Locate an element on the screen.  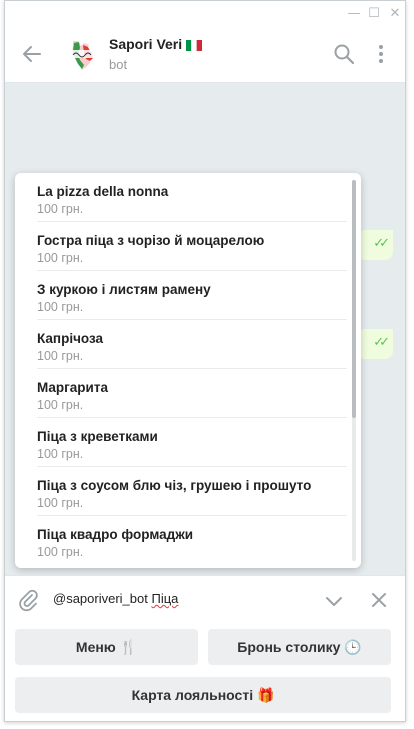
scrollbar-thumb is located at coordinates (354, 299).